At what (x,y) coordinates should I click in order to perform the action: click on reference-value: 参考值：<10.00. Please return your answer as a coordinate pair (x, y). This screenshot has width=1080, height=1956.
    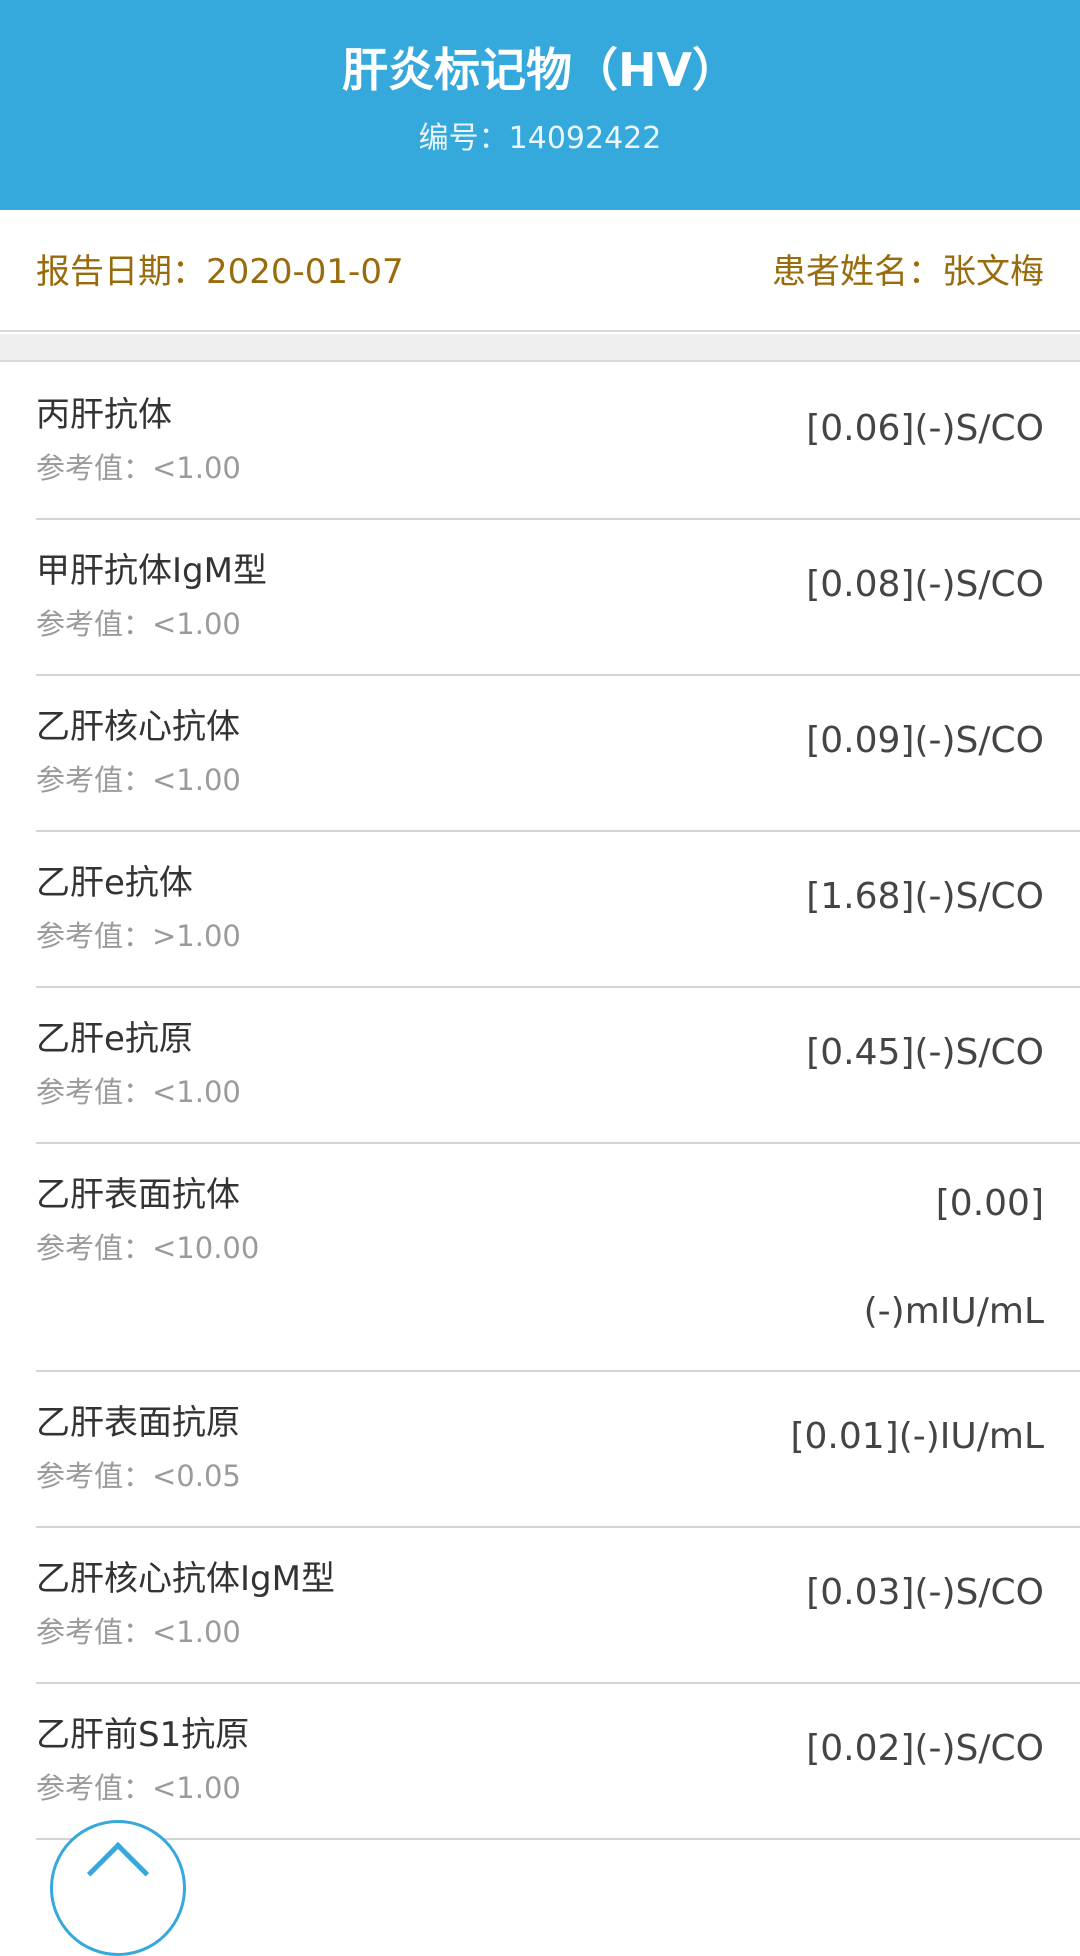
    Looking at the image, I should click on (148, 1248).